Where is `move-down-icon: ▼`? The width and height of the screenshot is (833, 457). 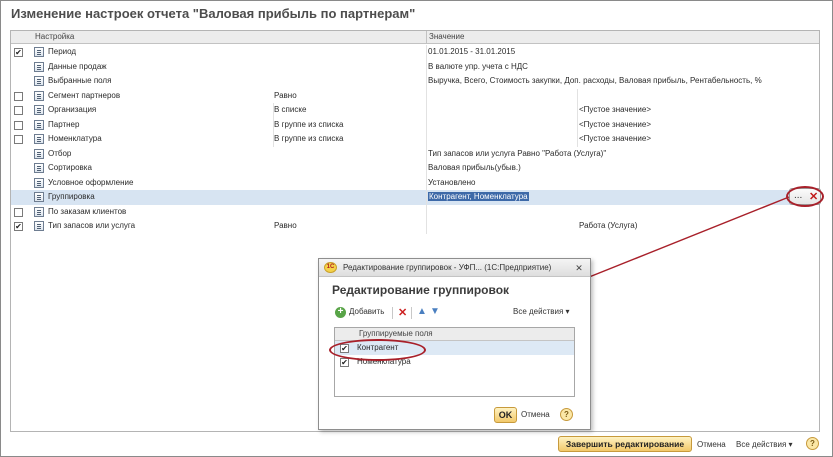 move-down-icon: ▼ is located at coordinates (435, 311).